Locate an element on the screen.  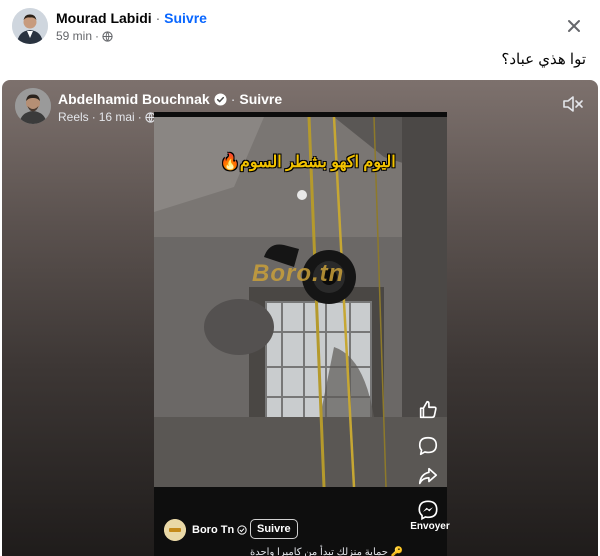
share-button is located at coordinates (428, 476).